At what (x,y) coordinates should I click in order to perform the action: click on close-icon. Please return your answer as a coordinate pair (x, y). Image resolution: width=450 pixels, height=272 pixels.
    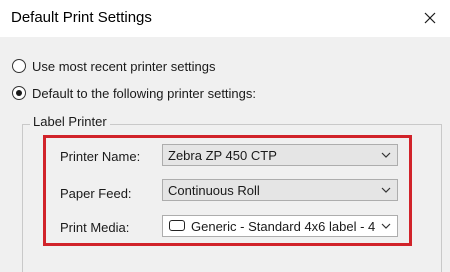
    Looking at the image, I should click on (430, 18).